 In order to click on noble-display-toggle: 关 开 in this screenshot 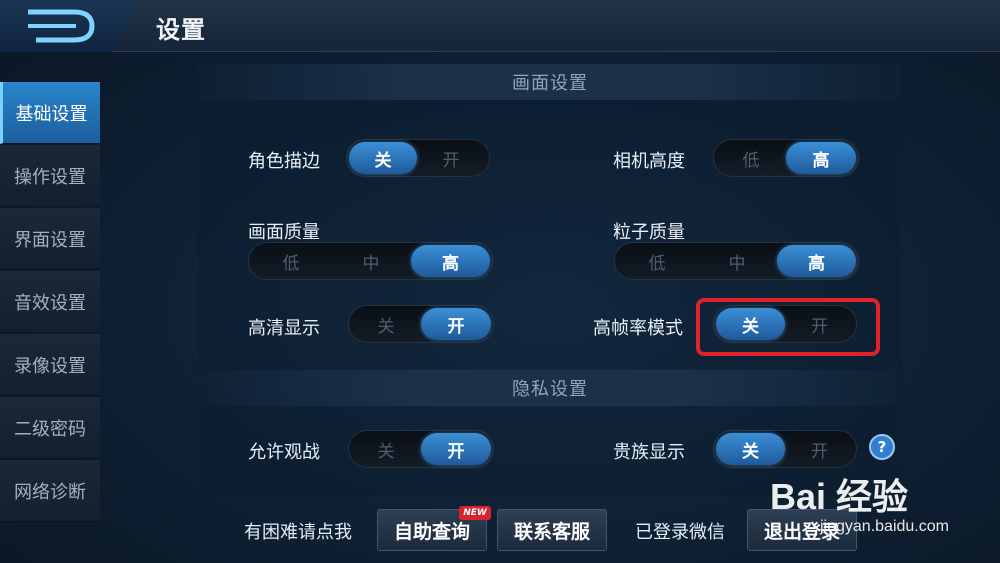, I will do `click(785, 449)`.